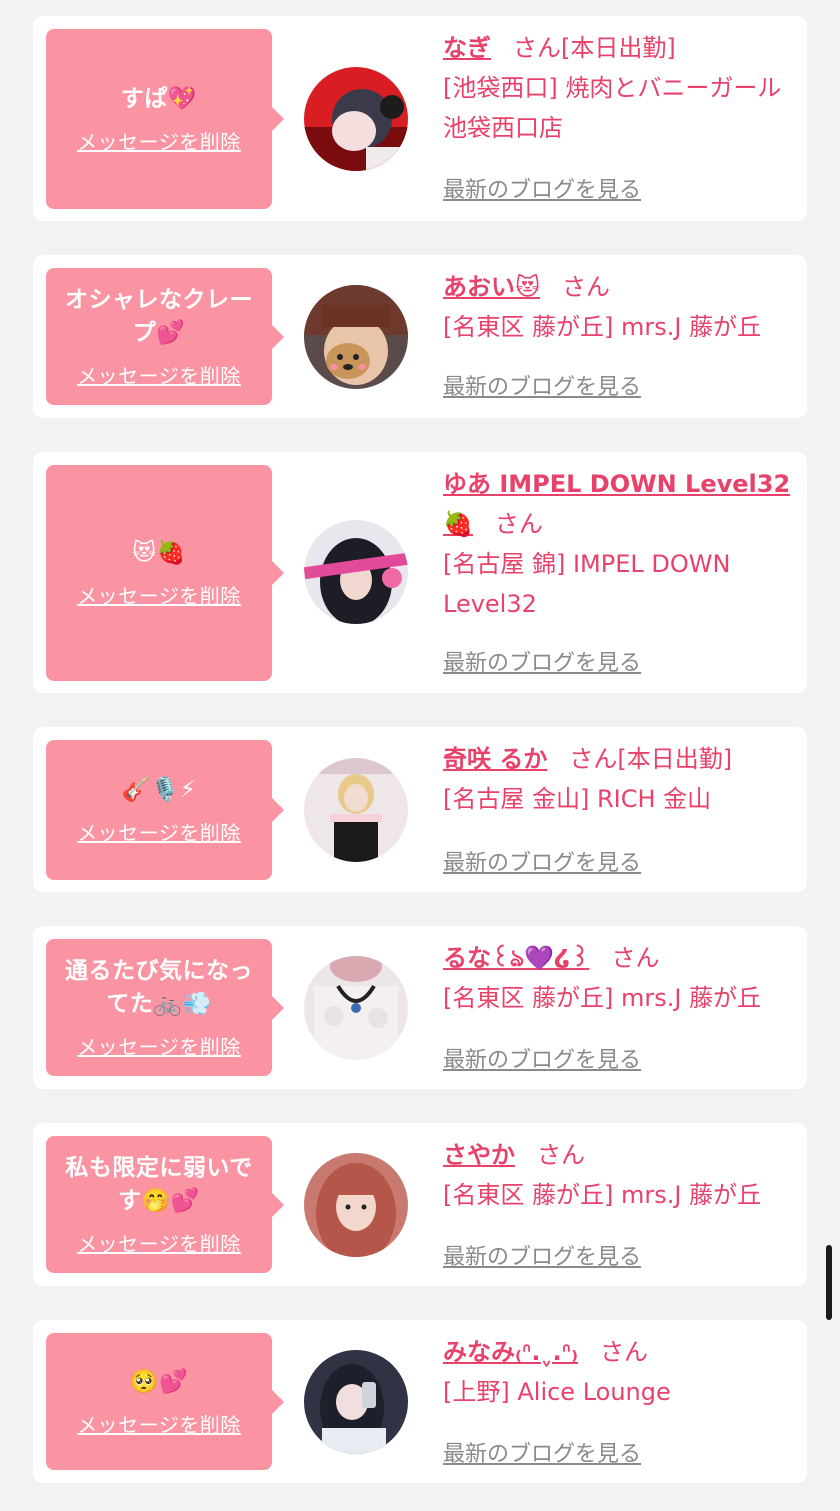  What do you see at coordinates (516, 958) in the screenshot?
I see `girl-name-link: るな꒰ঌ💜໒꒱` at bounding box center [516, 958].